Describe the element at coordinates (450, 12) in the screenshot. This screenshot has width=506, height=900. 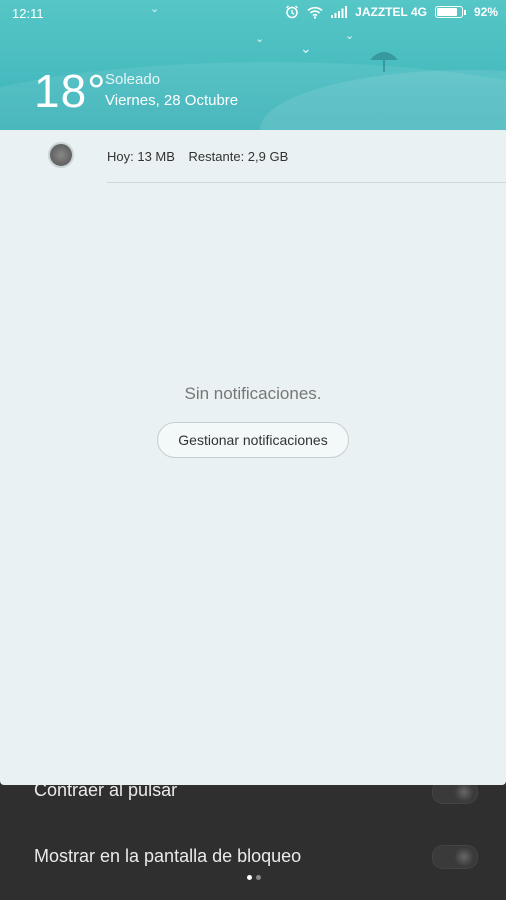
I see `battery-icon` at that location.